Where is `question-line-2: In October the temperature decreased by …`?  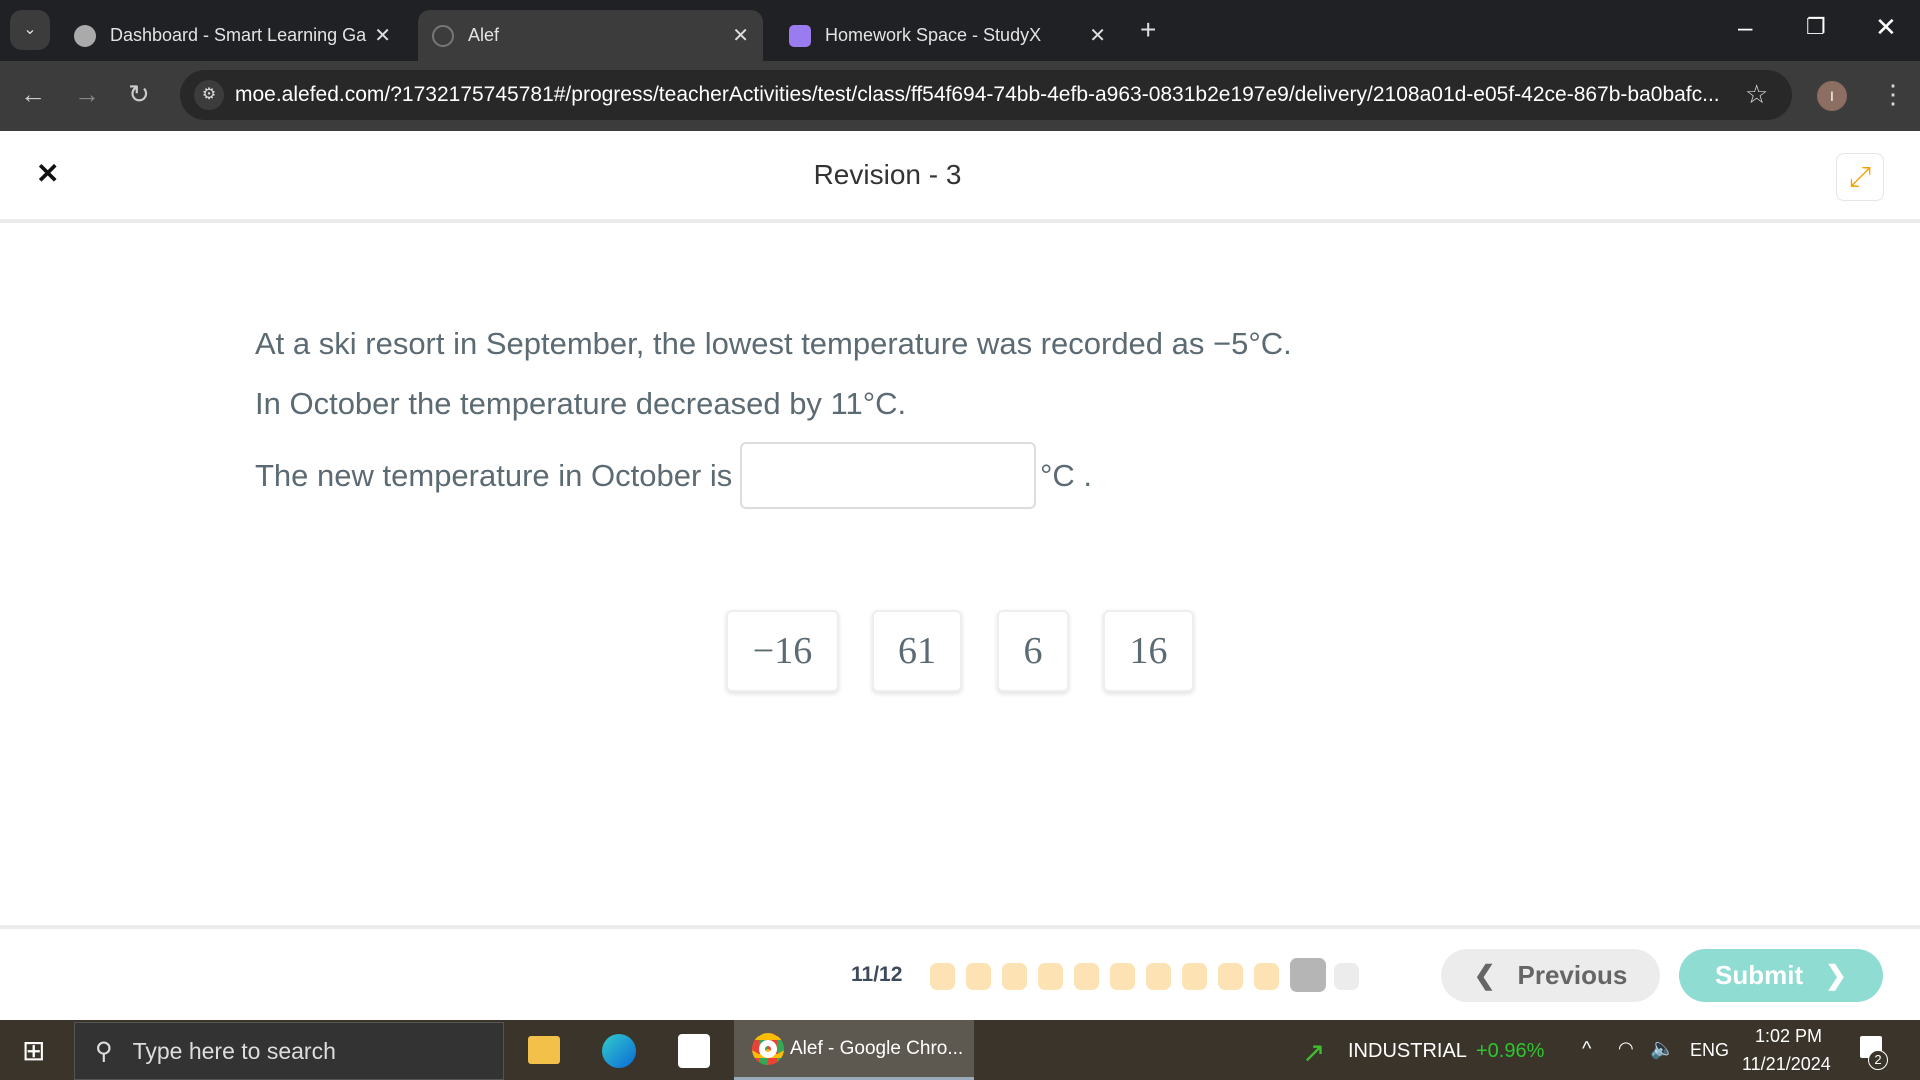
question-line-2: In October the temperature decreased by … is located at coordinates (581, 403).